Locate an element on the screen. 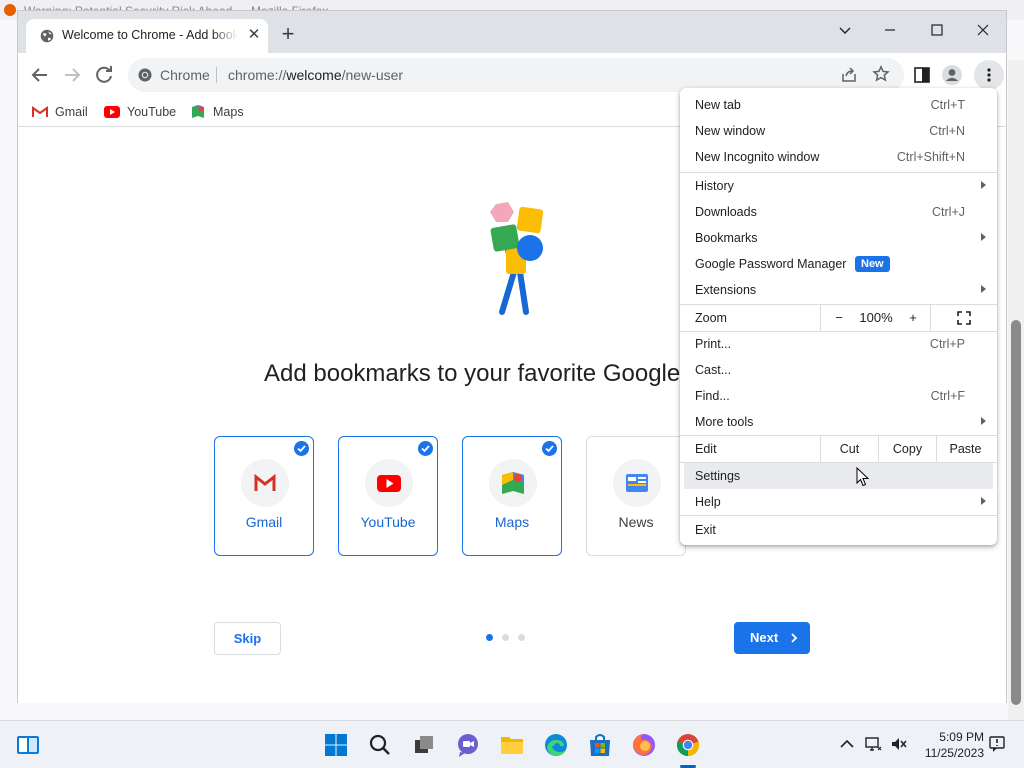 The width and height of the screenshot is (1024, 768). menu-item-shortcut: Ctrl+T is located at coordinates (947, 105).